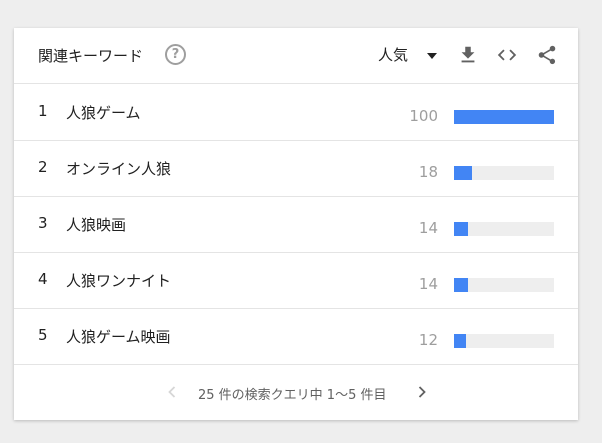 This screenshot has width=602, height=443. What do you see at coordinates (43, 111) in the screenshot?
I see `row-rank: 1` at bounding box center [43, 111].